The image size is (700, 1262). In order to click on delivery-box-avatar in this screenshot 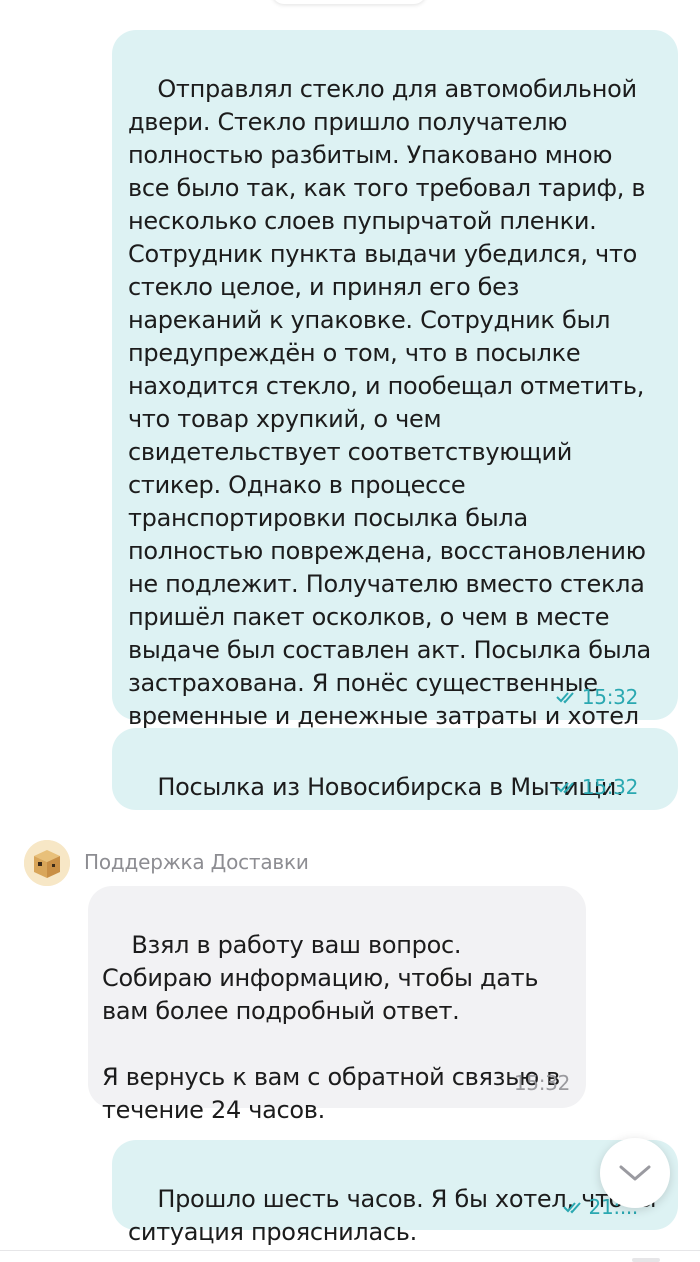, I will do `click(47, 863)`.